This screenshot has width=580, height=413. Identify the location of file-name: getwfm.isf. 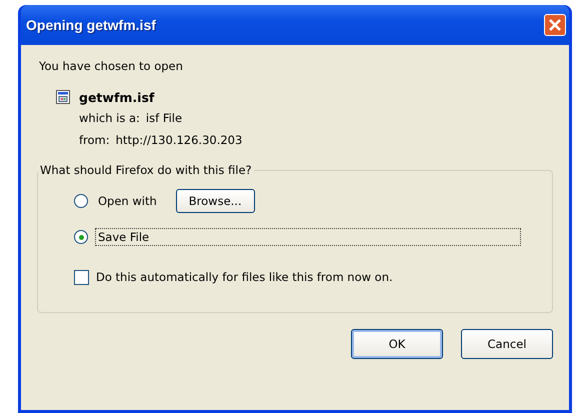
(116, 97).